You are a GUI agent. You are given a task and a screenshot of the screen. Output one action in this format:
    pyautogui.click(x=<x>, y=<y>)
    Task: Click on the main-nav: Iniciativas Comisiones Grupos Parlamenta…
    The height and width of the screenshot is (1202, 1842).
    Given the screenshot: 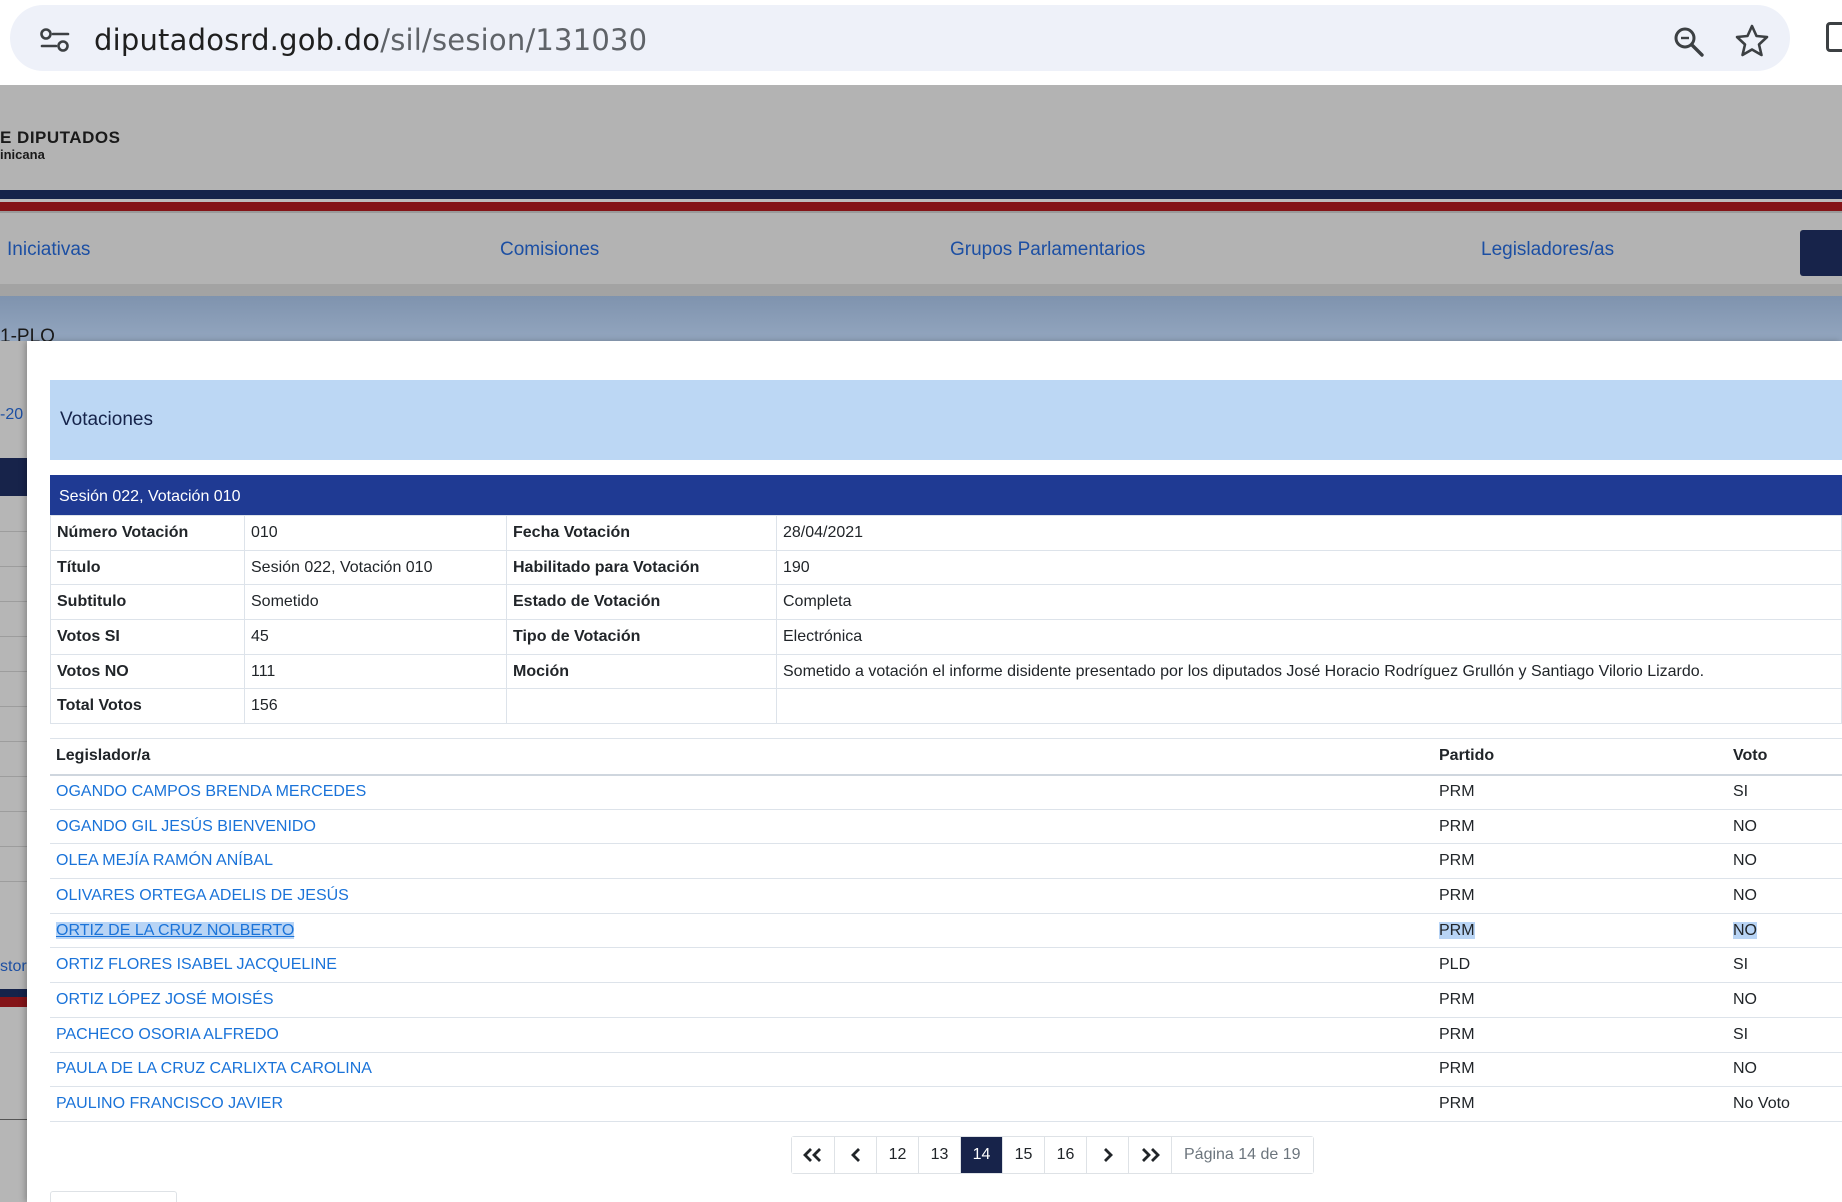 What is the action you would take?
    pyautogui.click(x=921, y=247)
    